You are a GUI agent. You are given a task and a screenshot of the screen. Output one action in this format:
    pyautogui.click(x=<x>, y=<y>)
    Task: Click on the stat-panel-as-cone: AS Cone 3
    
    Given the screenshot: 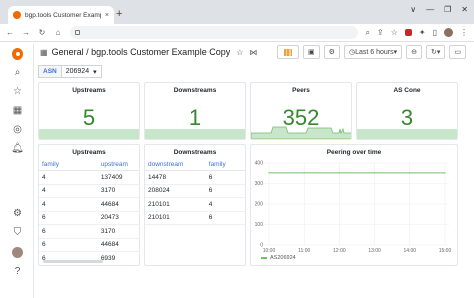 What is the action you would take?
    pyautogui.click(x=407, y=111)
    